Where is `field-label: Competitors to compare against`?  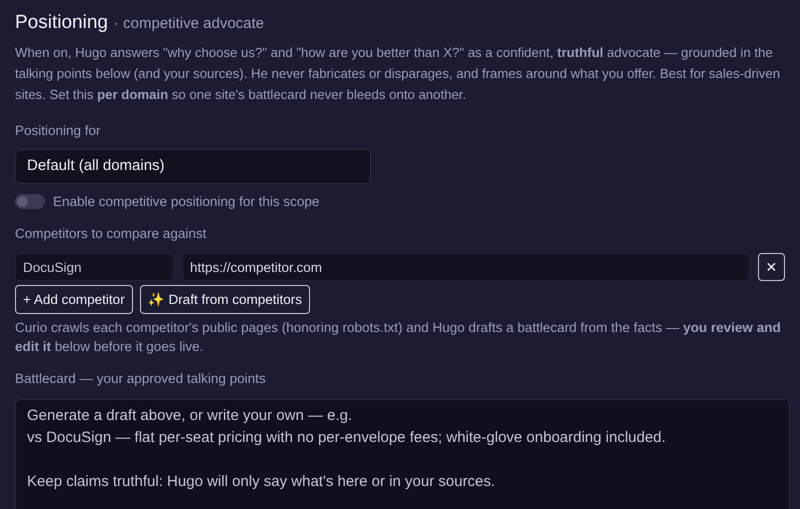 field-label: Competitors to compare against is located at coordinates (111, 234).